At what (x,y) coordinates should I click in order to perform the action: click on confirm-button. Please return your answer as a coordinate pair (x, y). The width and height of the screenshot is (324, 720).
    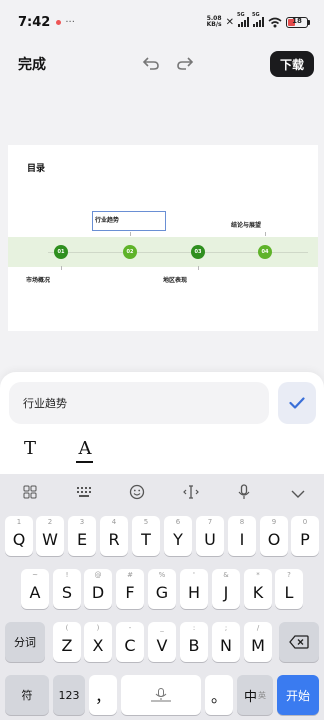
    Looking at the image, I should click on (297, 403).